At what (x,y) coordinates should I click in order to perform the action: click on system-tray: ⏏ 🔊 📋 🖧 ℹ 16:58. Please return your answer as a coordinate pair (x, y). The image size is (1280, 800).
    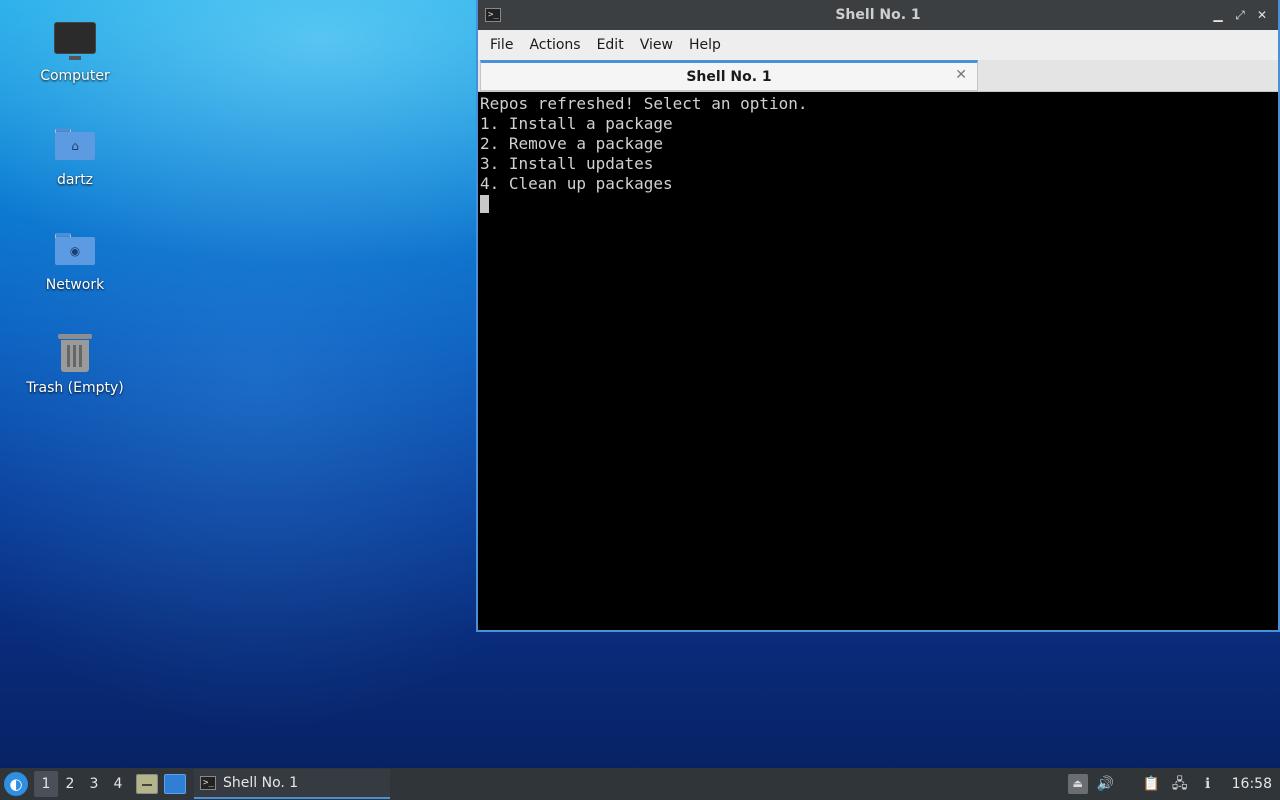
    Looking at the image, I should click on (1173, 784).